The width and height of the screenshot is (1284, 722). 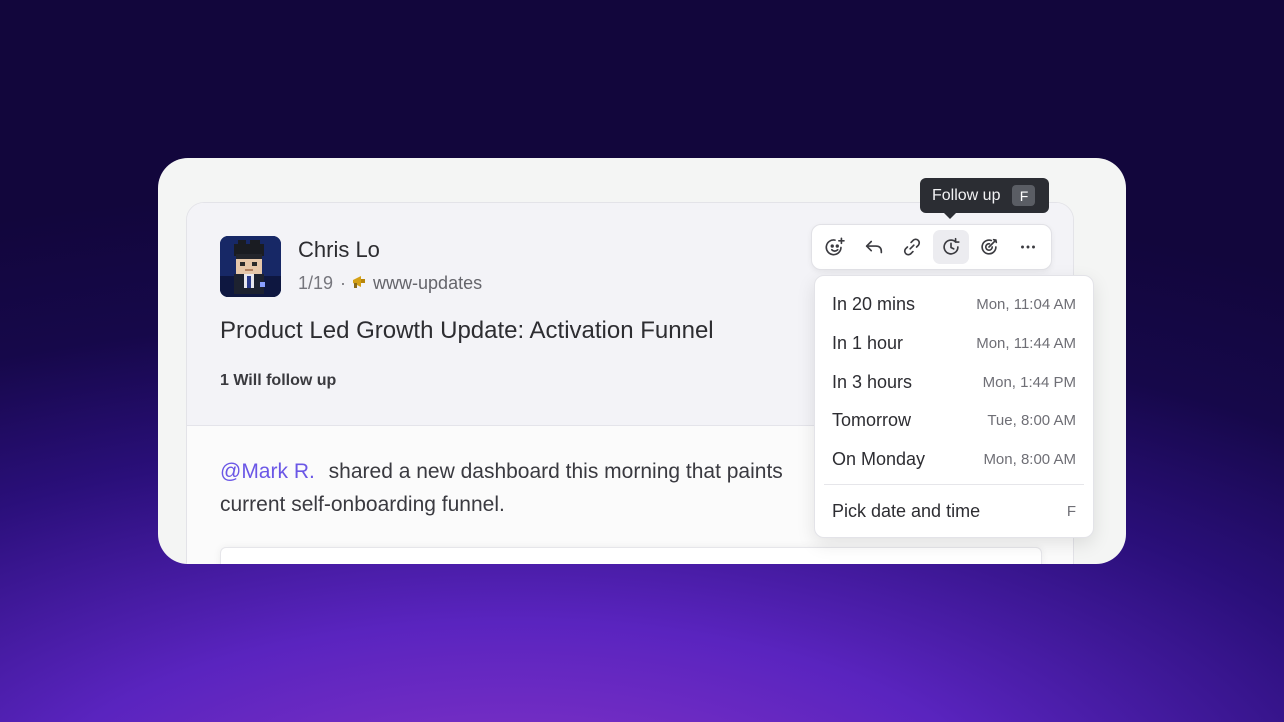 What do you see at coordinates (1029, 459) in the screenshot?
I see `menu-item-time: Mon, 8:00 AM` at bounding box center [1029, 459].